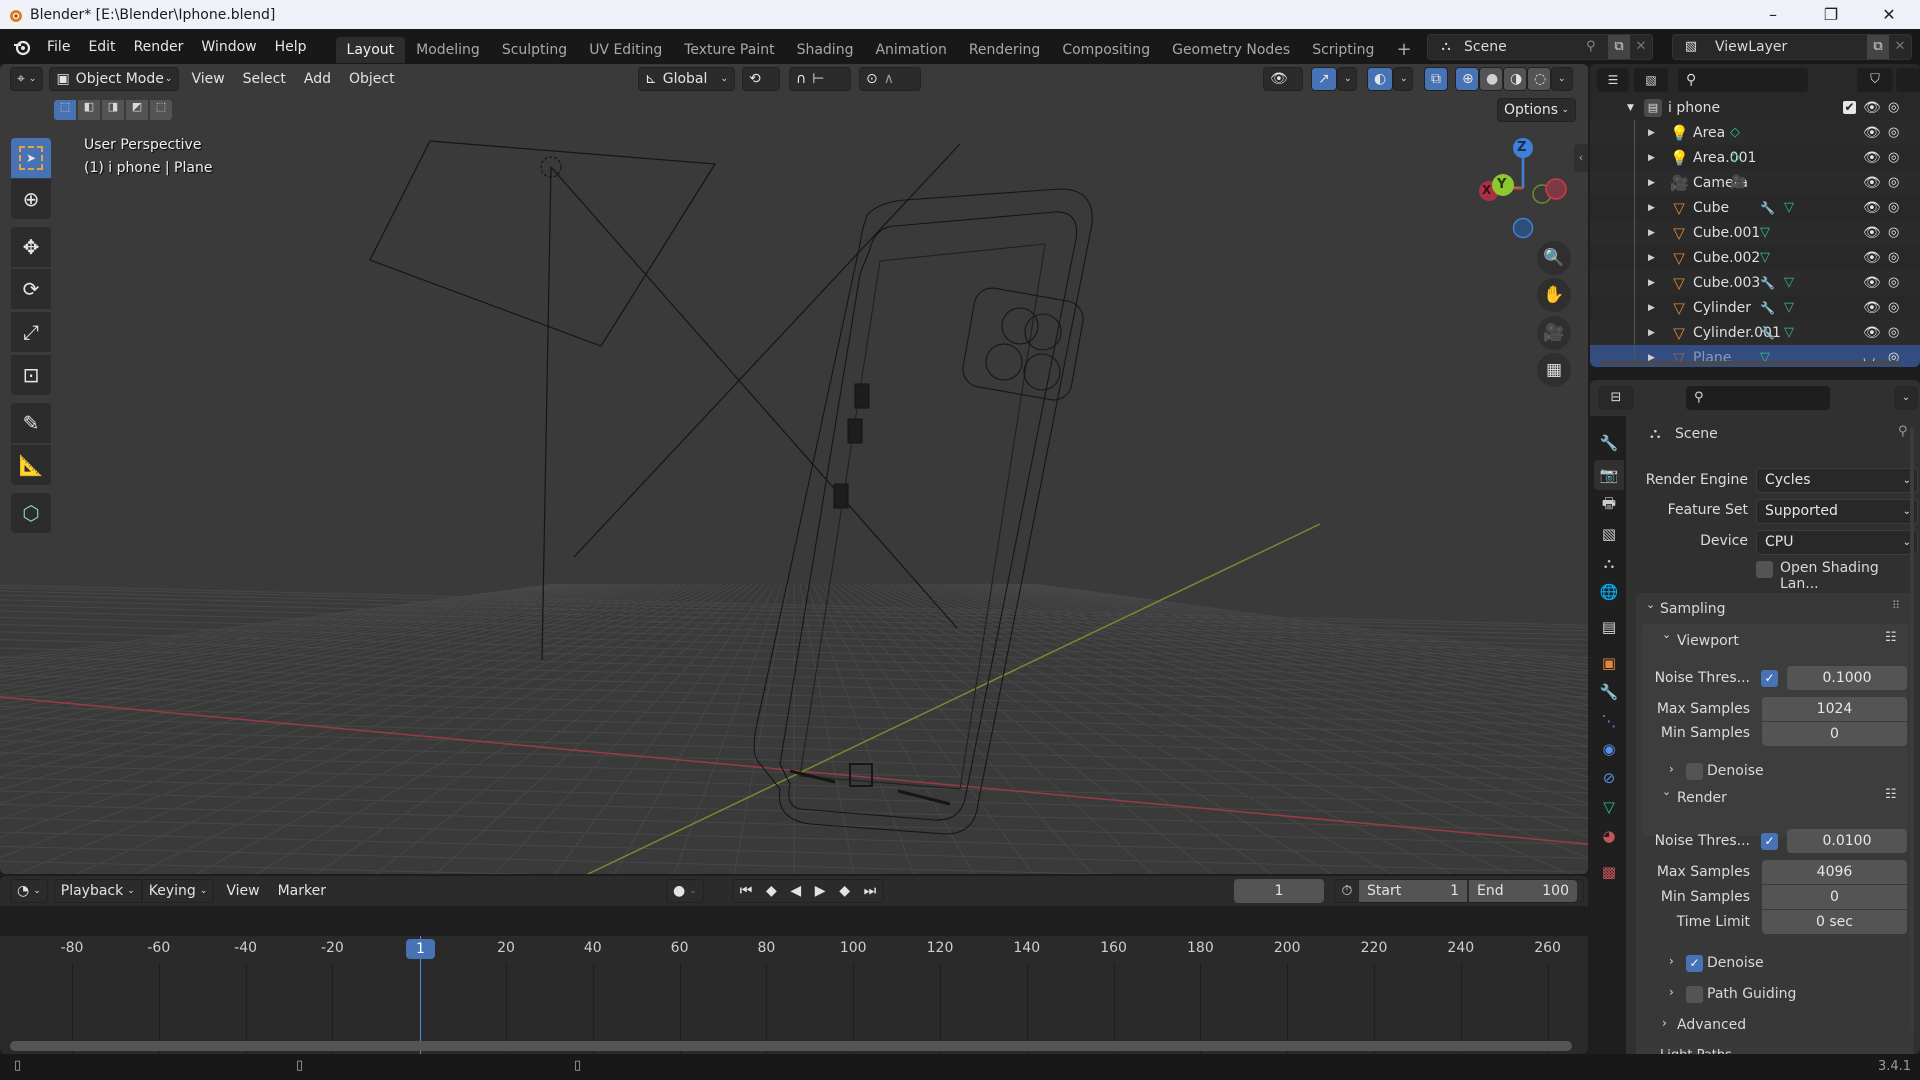 Image resolution: width=1920 pixels, height=1080 pixels. Describe the element at coordinates (1413, 891) in the screenshot. I see `start-frame-field: Start 1` at that location.